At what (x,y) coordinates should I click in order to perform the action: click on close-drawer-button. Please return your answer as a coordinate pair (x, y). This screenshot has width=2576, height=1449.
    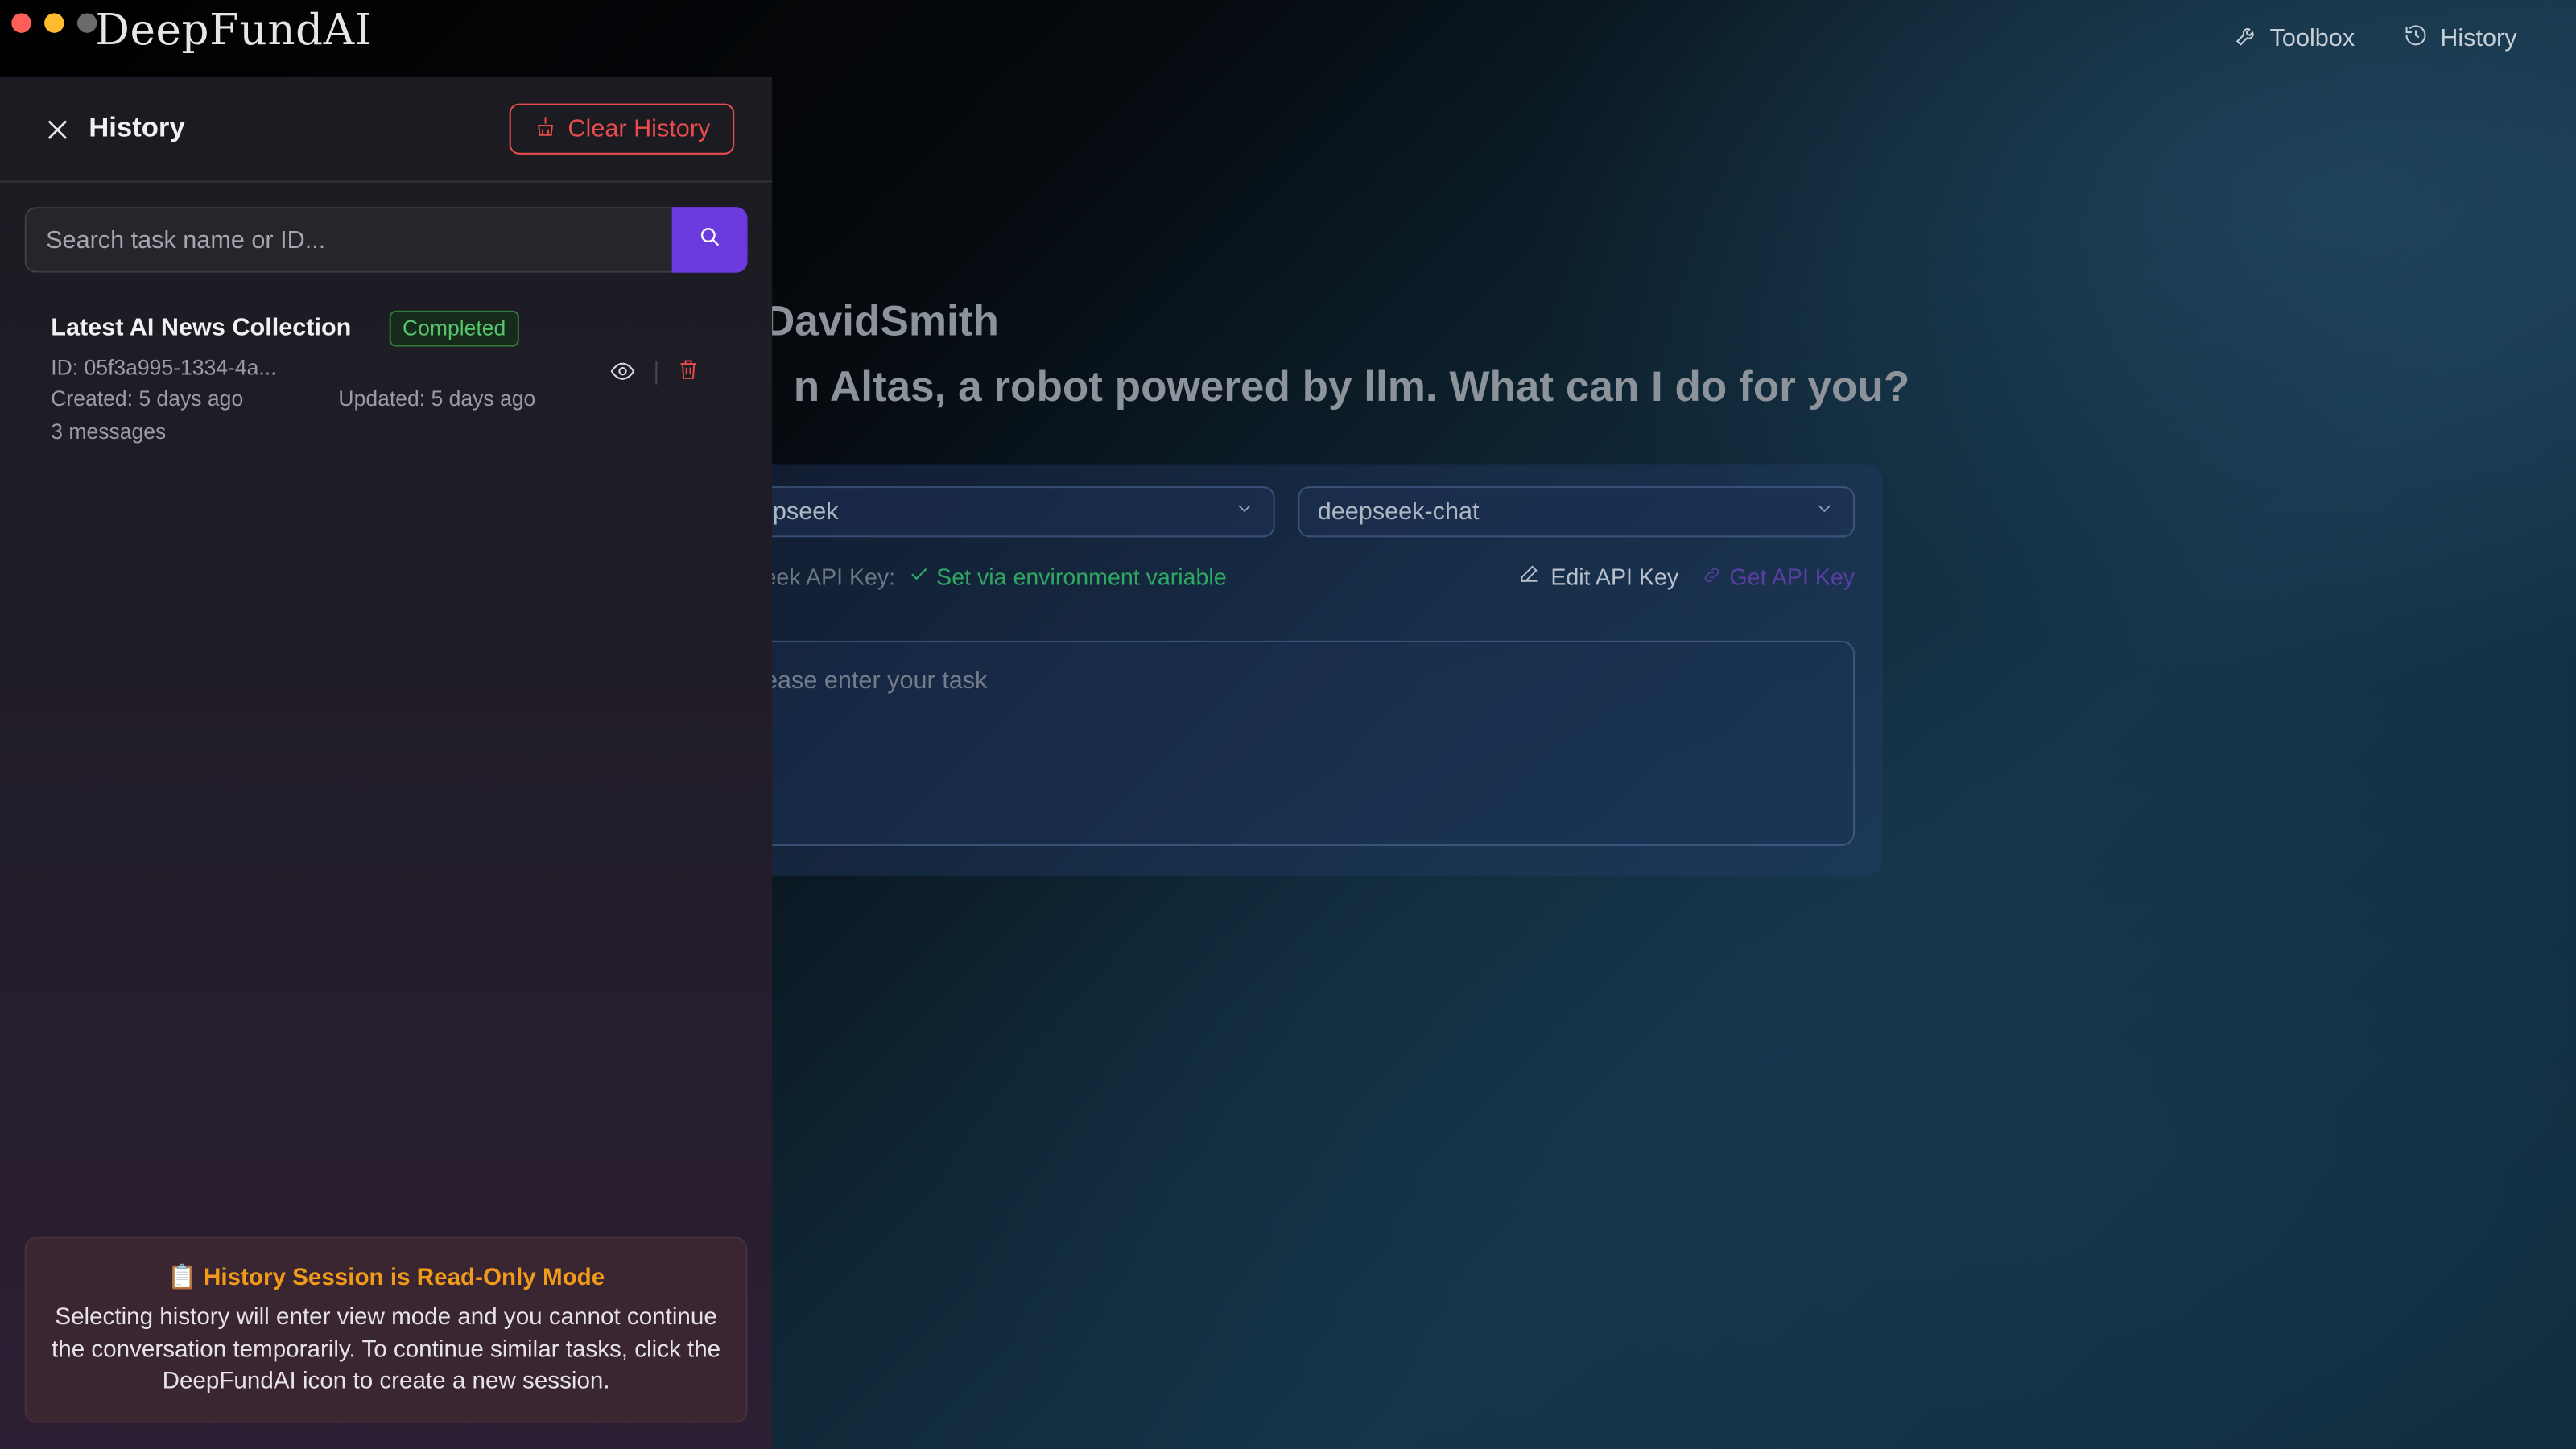
    Looking at the image, I should click on (57, 130).